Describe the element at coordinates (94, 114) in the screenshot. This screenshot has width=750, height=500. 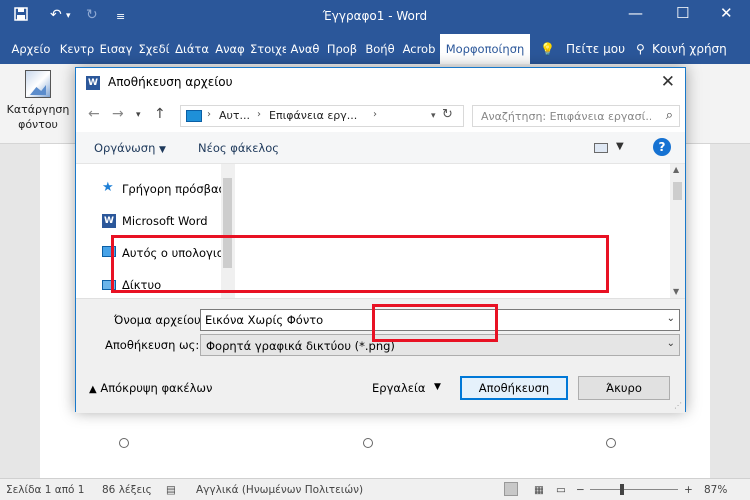
I see `back-arrow-icon: ←` at that location.